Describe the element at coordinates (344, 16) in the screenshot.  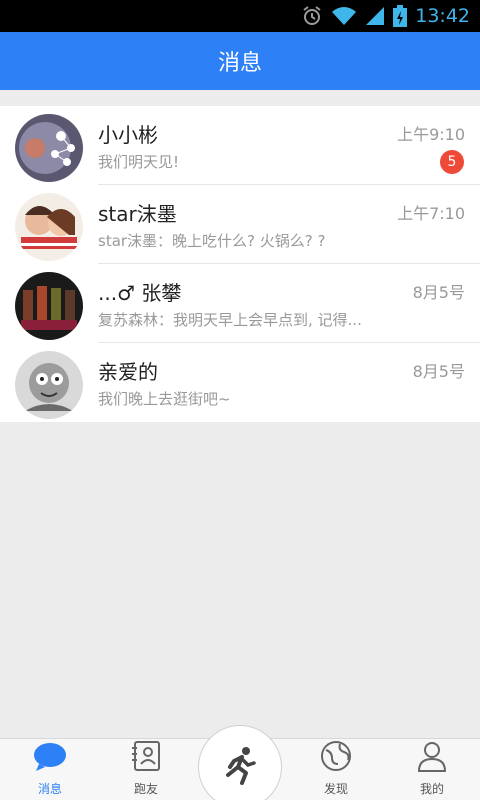
I see `wifi-icon` at that location.